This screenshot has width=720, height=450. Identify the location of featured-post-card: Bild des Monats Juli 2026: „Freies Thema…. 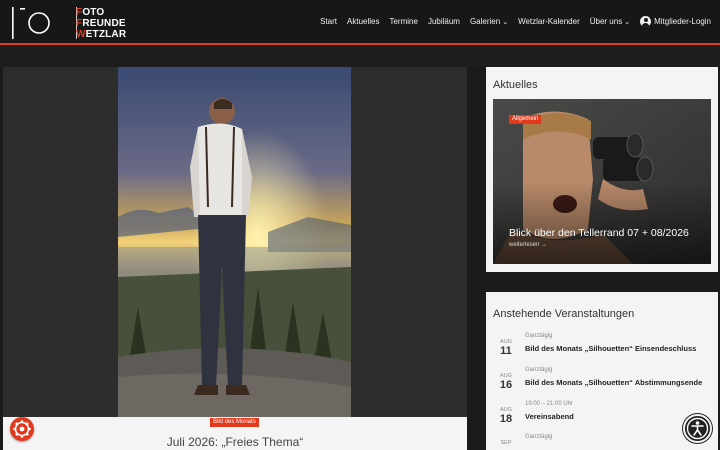
(235, 433).